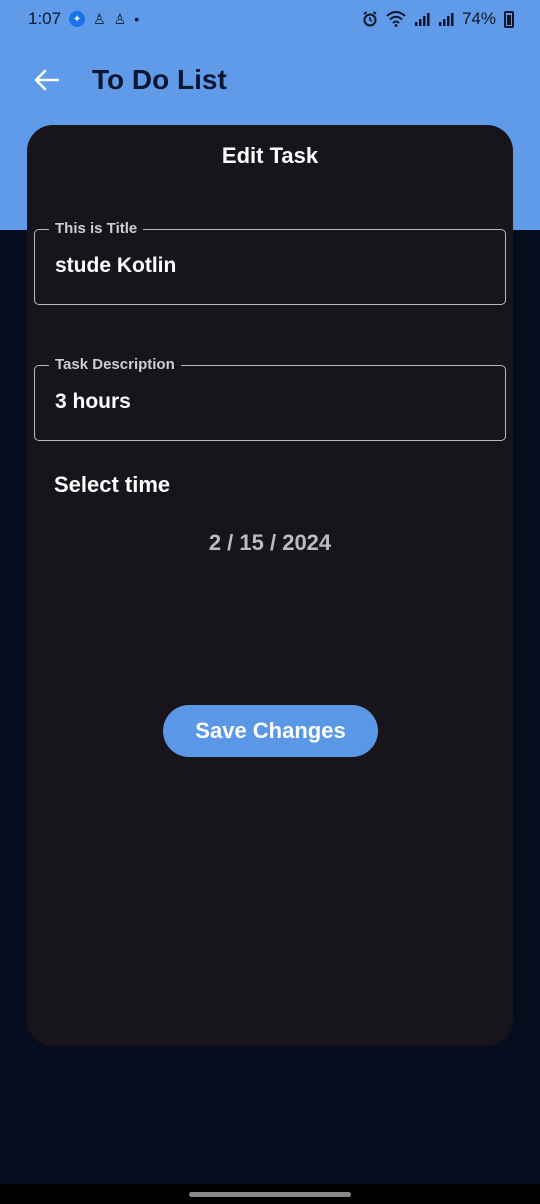 This screenshot has width=540, height=1204. What do you see at coordinates (115, 364) in the screenshot?
I see `description-field-label: Task Description` at bounding box center [115, 364].